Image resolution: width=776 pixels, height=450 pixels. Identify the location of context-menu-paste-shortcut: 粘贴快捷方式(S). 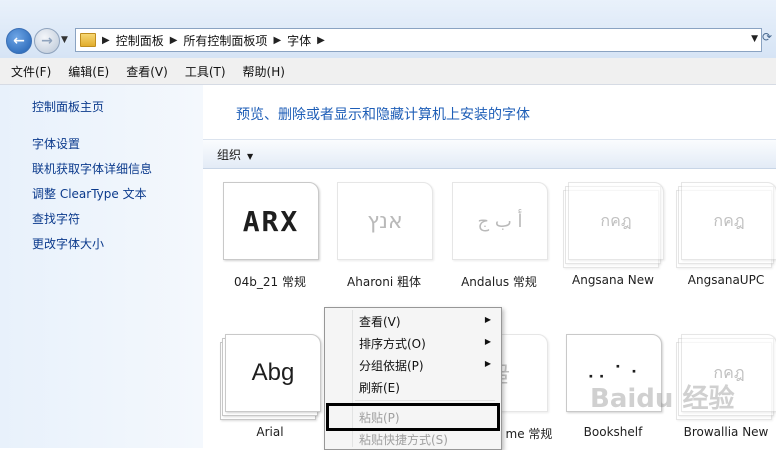
(403, 439).